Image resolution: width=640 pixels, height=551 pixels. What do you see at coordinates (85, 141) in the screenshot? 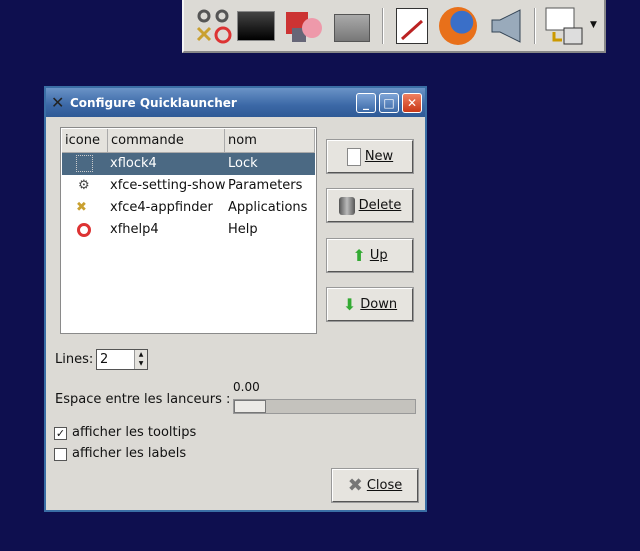
I see `column-header-icone: icone` at bounding box center [85, 141].